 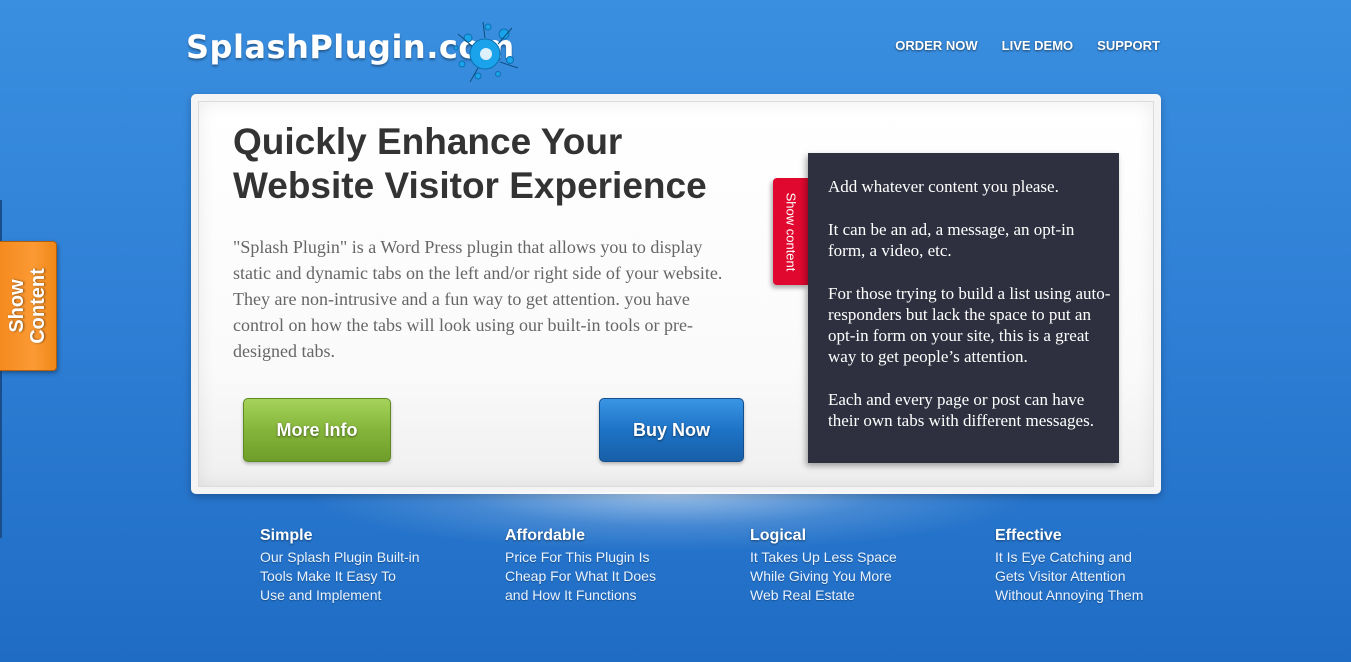 I want to click on nav-live-demo: LIVE DEMO, so click(x=1038, y=45).